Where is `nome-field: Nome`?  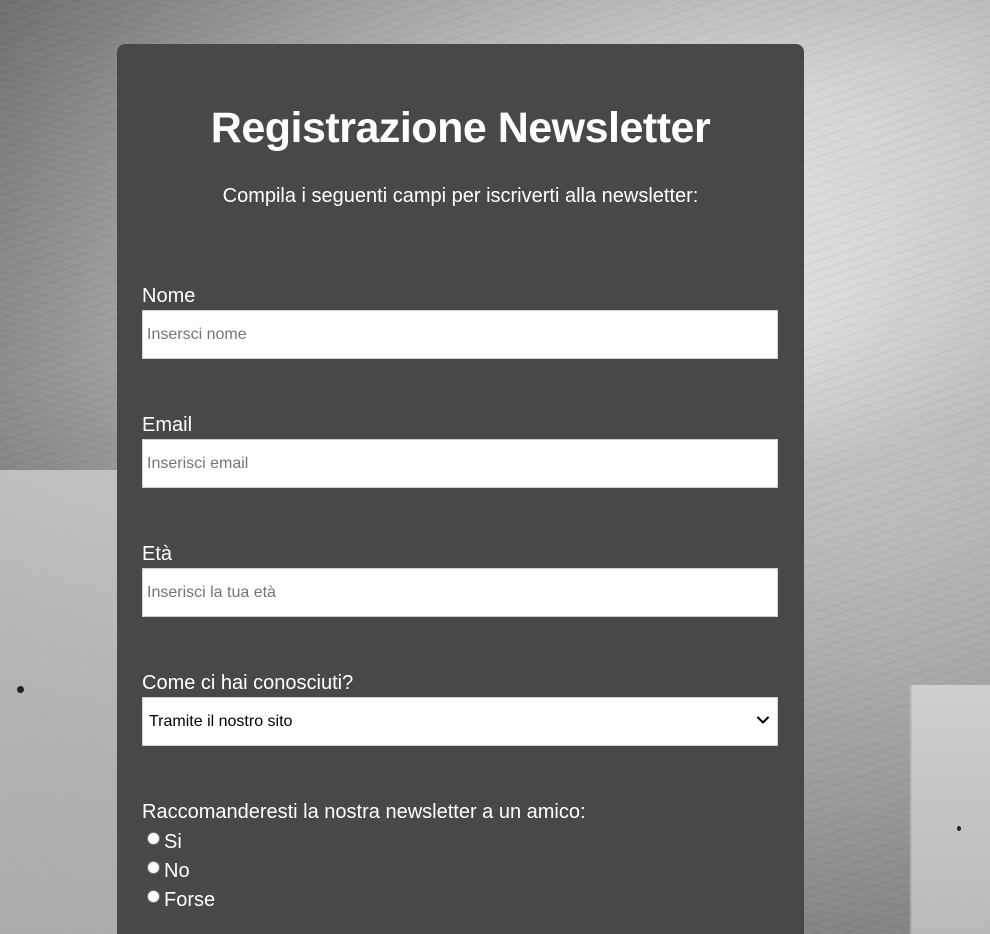
nome-field: Nome is located at coordinates (460, 321).